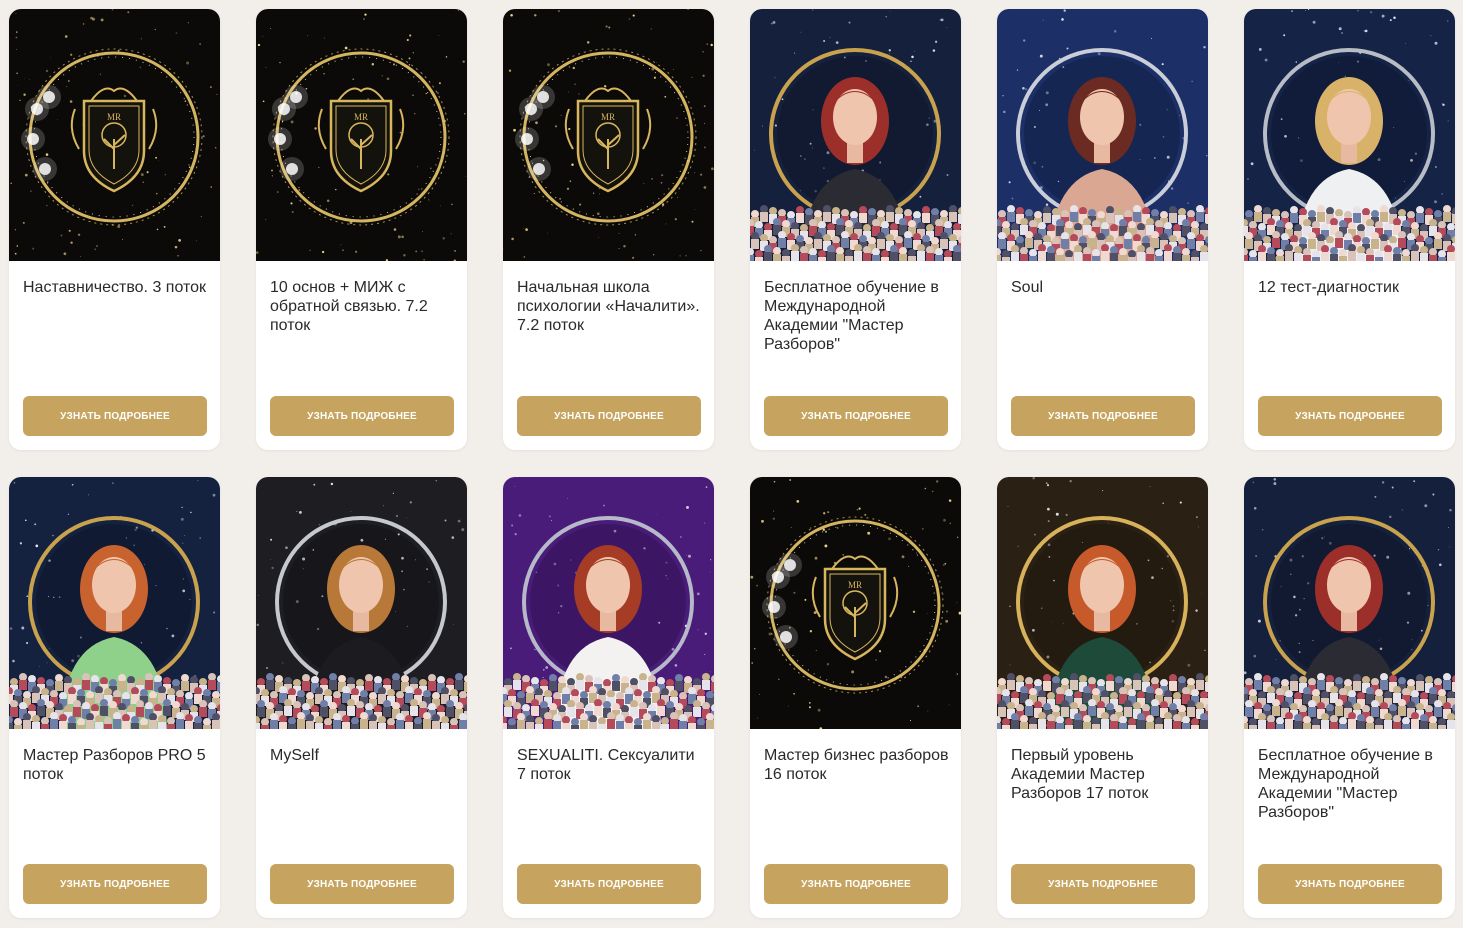 Image resolution: width=1463 pixels, height=928 pixels. I want to click on course-title: Мастер бизнес разборов 16 поток, so click(856, 765).